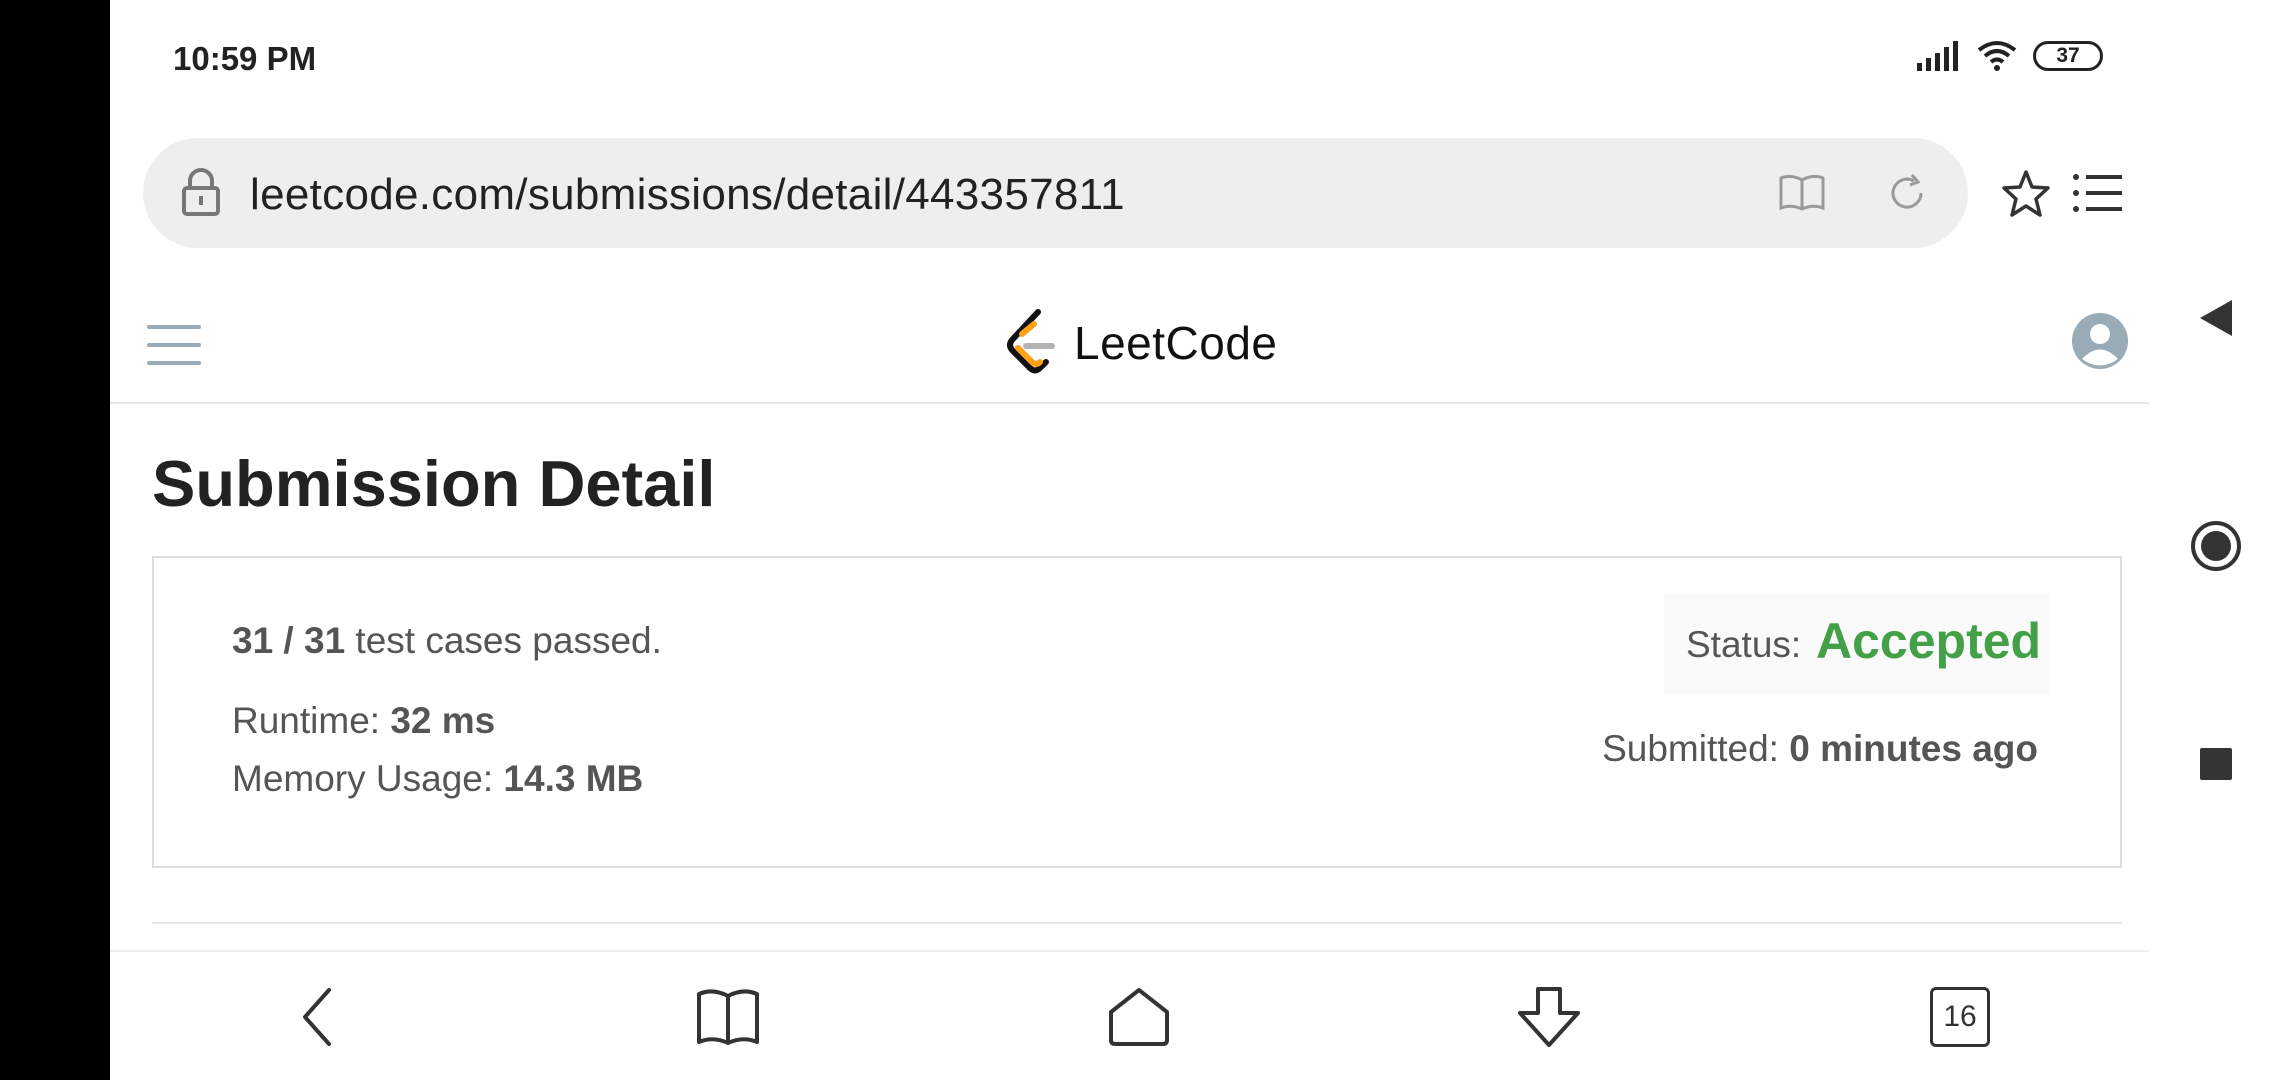 The width and height of the screenshot is (2280, 1080). Describe the element at coordinates (573, 778) in the screenshot. I see `memory-value: 14.3 MB` at that location.